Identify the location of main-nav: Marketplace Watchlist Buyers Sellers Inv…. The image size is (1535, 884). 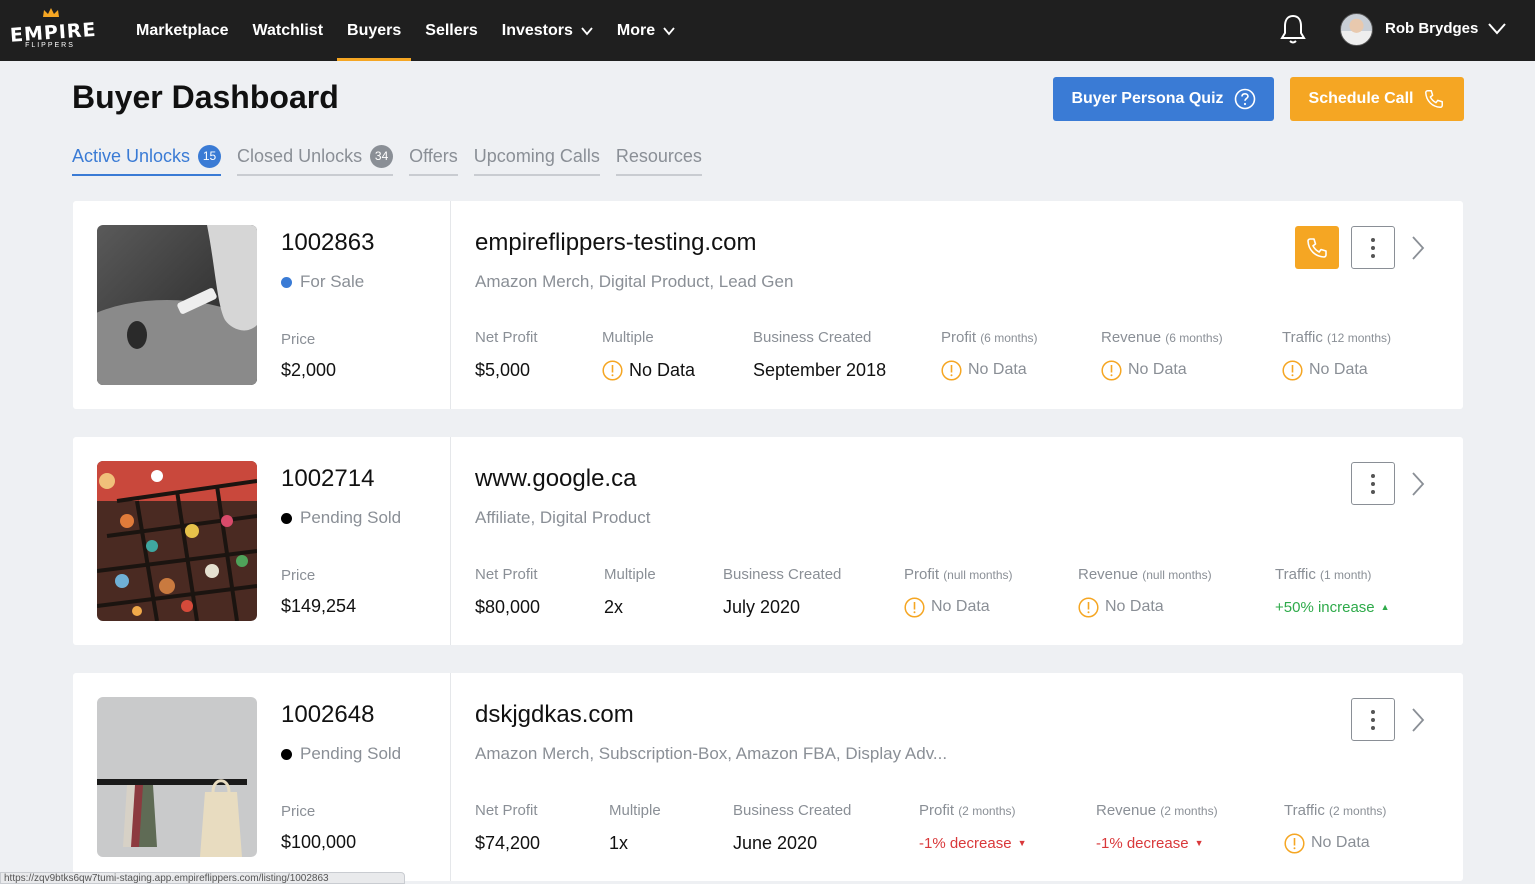
(405, 30).